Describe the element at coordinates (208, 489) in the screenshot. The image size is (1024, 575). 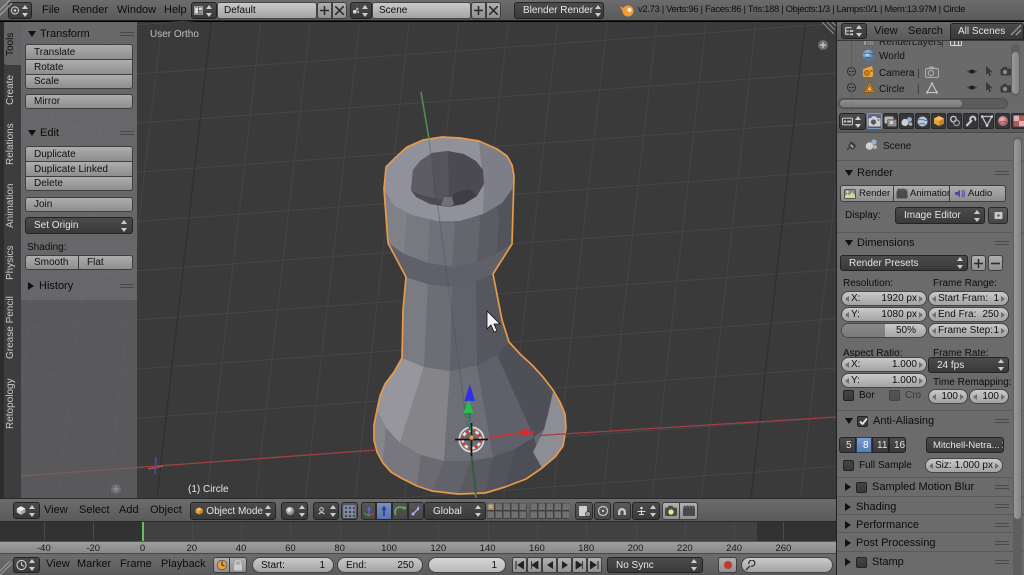
I see `svg-text: (1) Circle` at that location.